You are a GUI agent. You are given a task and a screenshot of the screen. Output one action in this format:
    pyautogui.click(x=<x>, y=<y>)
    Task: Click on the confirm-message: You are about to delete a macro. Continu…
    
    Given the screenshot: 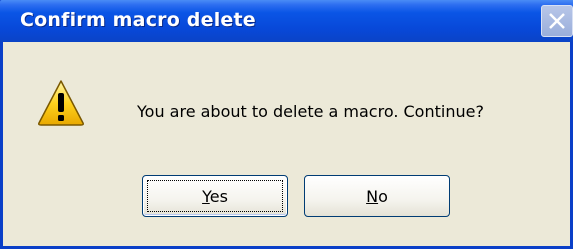 What is the action you would take?
    pyautogui.click(x=310, y=111)
    